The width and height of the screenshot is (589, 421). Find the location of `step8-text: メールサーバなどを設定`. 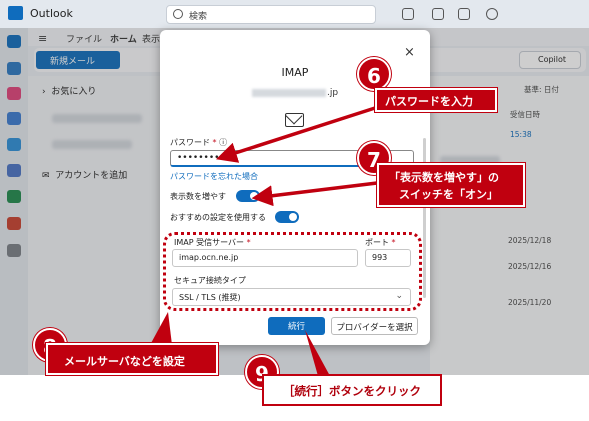

step8-text: メールサーバなどを設定 is located at coordinates (124, 361).